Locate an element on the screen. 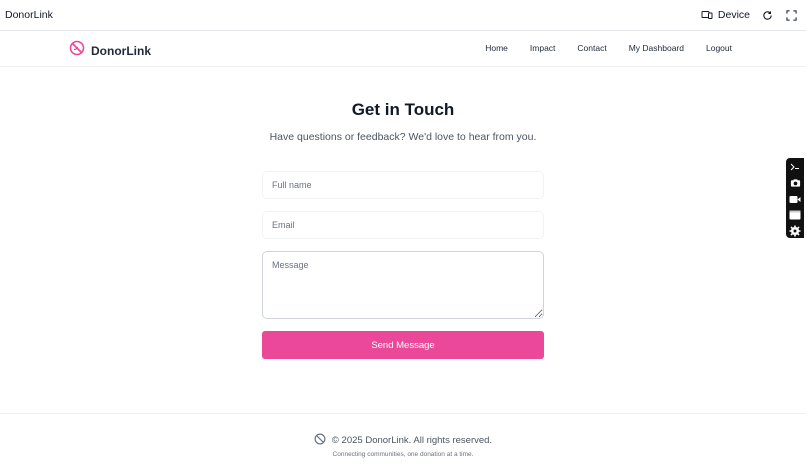  nav-link-home: Home is located at coordinates (496, 48).